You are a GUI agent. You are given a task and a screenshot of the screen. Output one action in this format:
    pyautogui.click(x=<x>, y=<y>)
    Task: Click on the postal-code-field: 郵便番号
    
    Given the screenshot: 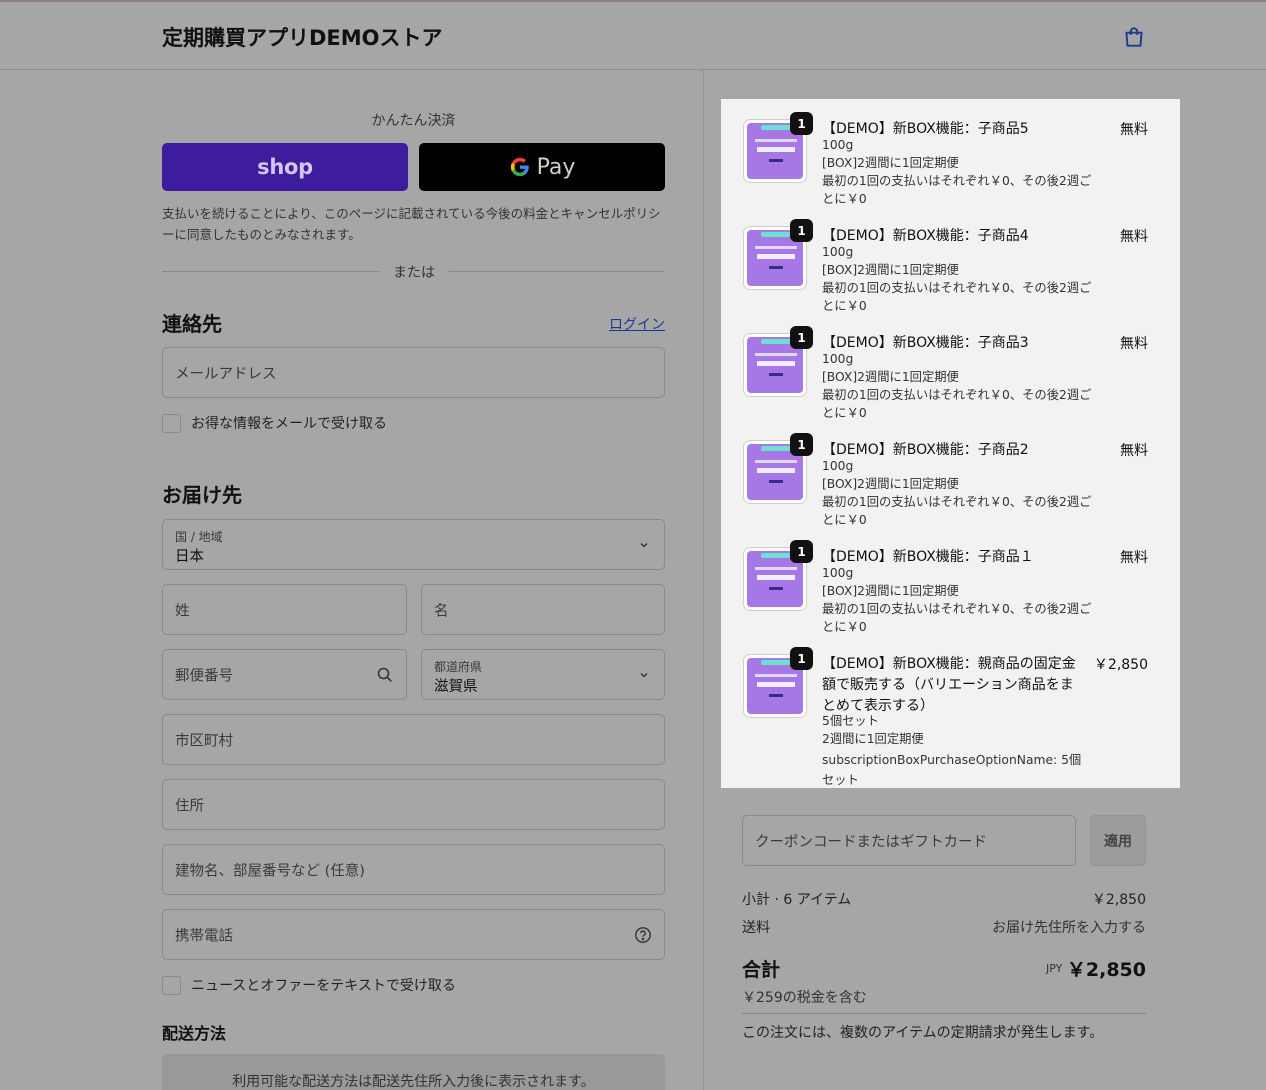 What is the action you would take?
    pyautogui.click(x=284, y=674)
    